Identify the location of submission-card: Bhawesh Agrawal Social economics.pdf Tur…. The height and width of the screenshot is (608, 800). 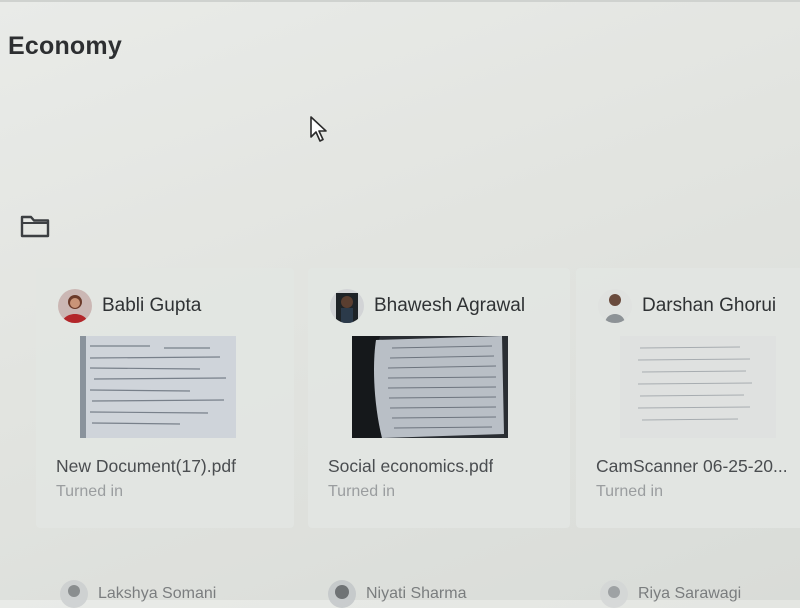
(439, 398).